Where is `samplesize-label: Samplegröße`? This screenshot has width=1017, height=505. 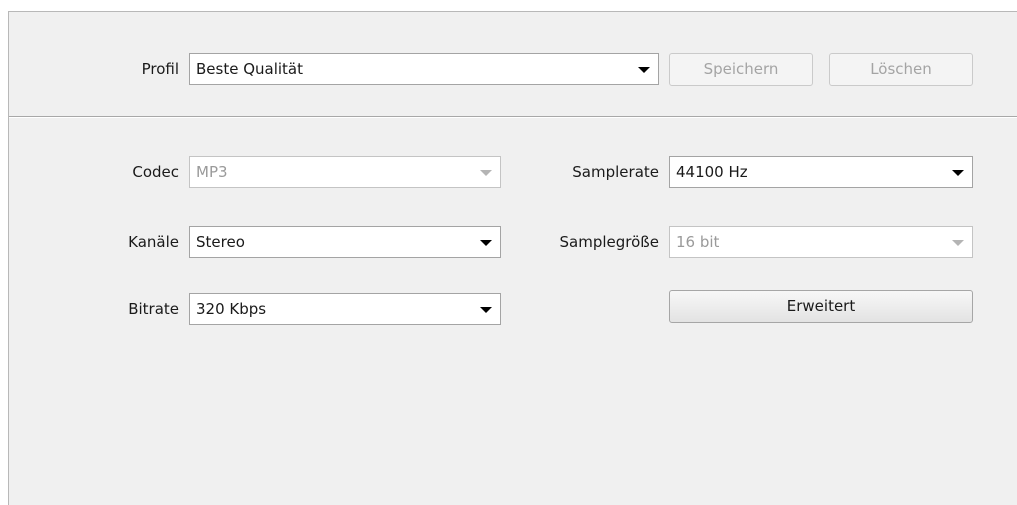
samplesize-label: Samplegröße is located at coordinates (609, 242).